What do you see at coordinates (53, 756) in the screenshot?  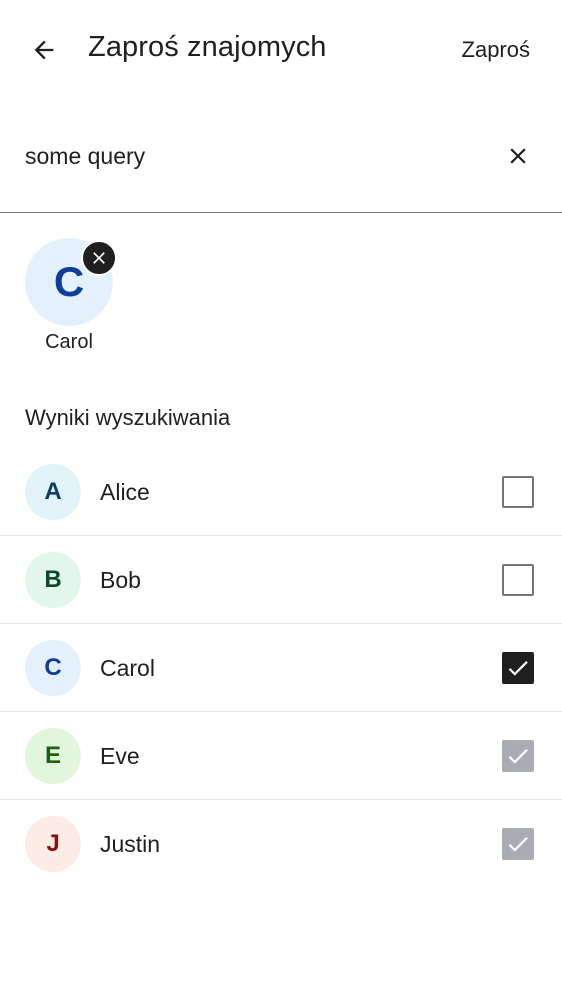 I see `avatar: E` at bounding box center [53, 756].